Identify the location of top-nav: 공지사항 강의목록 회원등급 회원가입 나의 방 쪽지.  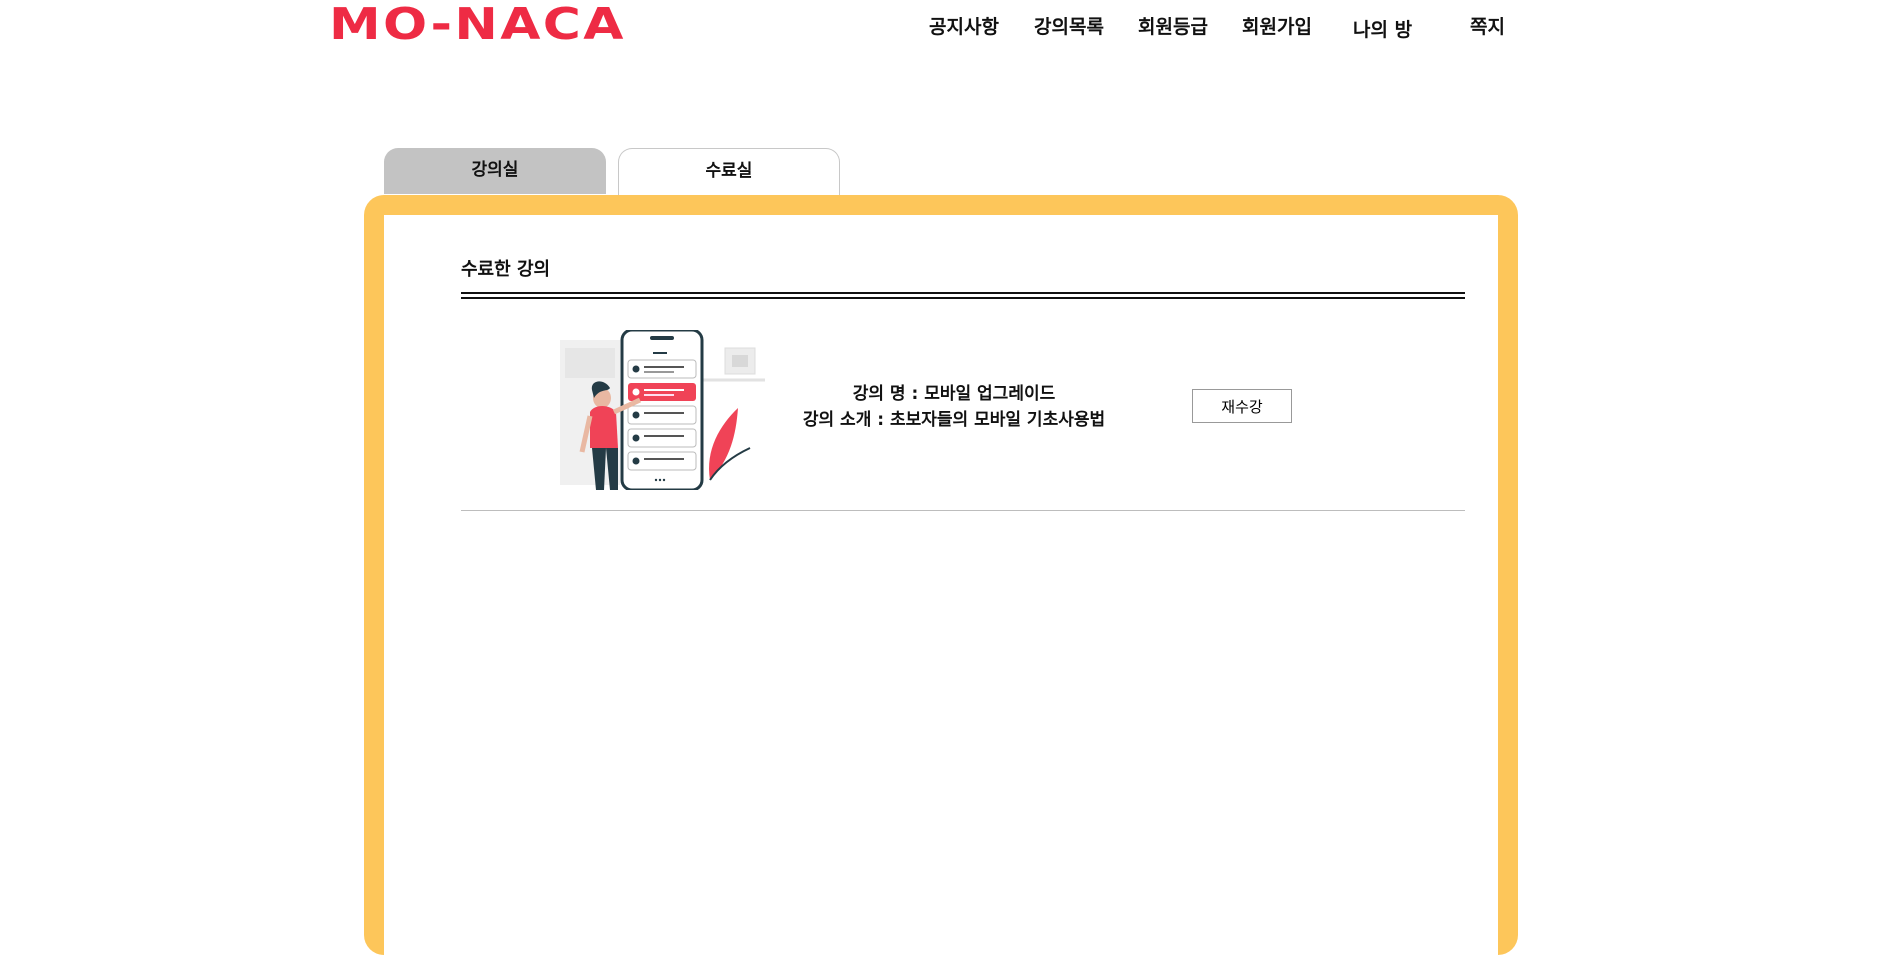
(939, 27).